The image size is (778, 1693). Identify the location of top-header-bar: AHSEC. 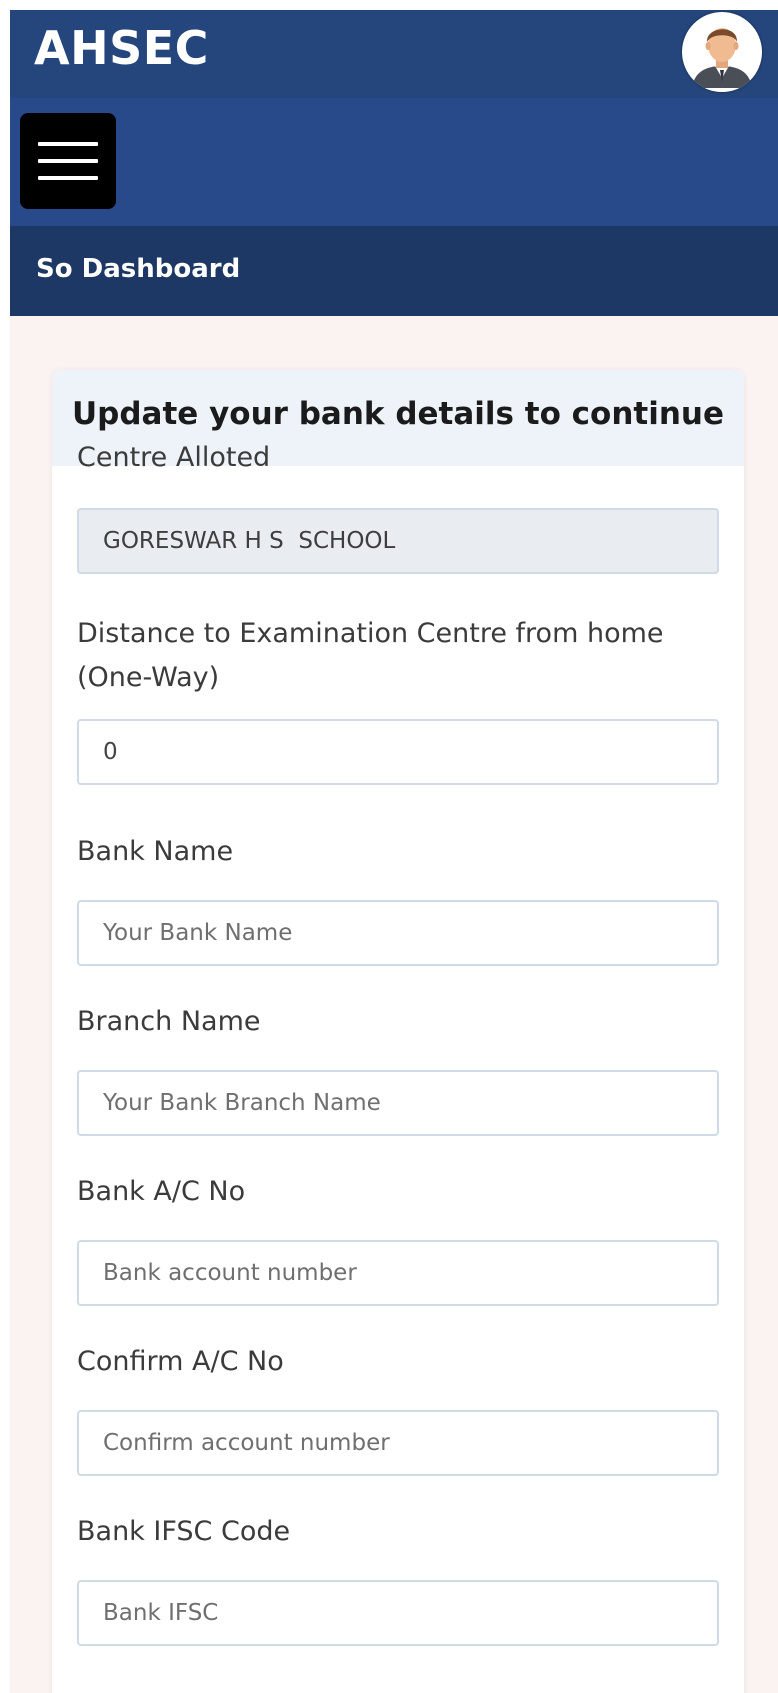
(394, 54).